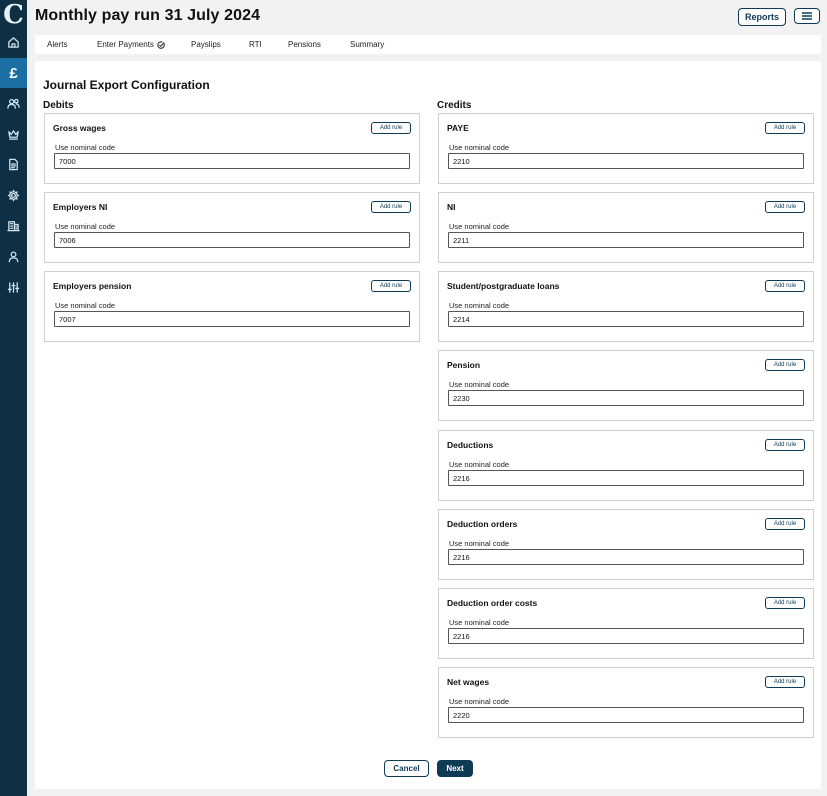  Describe the element at coordinates (148, 15) in the screenshot. I see `page-title: Monthly pay run 31 July 2024` at that location.